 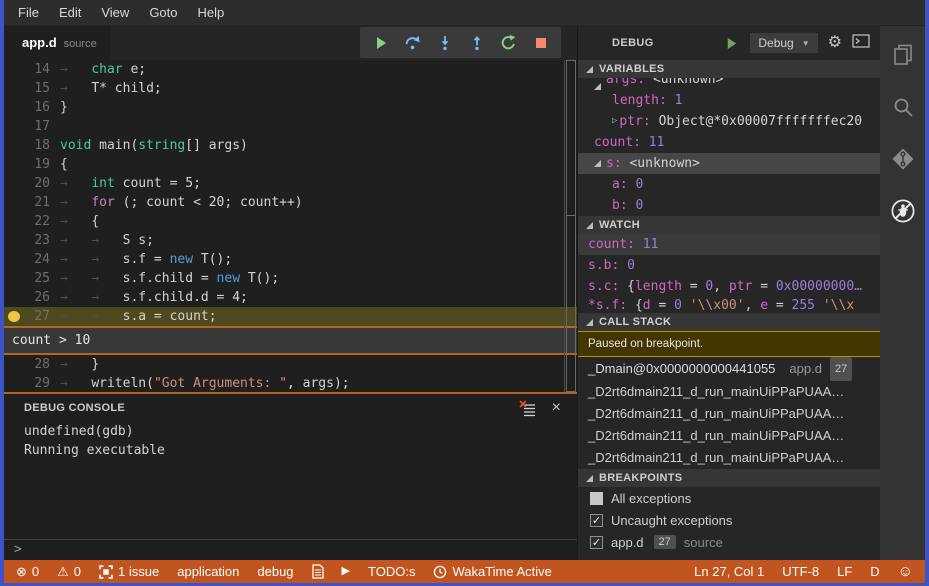 What do you see at coordinates (444, 42) in the screenshot?
I see `step-into-button` at bounding box center [444, 42].